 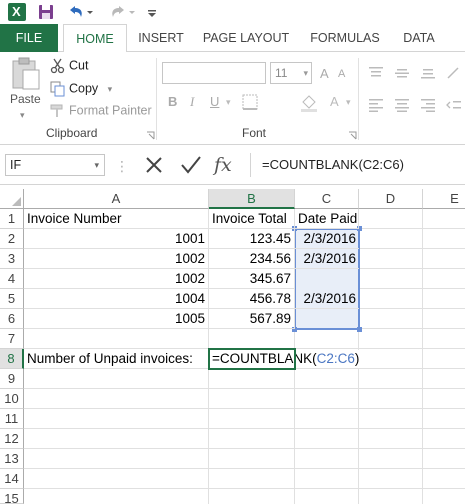 What do you see at coordinates (116, 319) in the screenshot?
I see `cell-a6: 1005` at bounding box center [116, 319].